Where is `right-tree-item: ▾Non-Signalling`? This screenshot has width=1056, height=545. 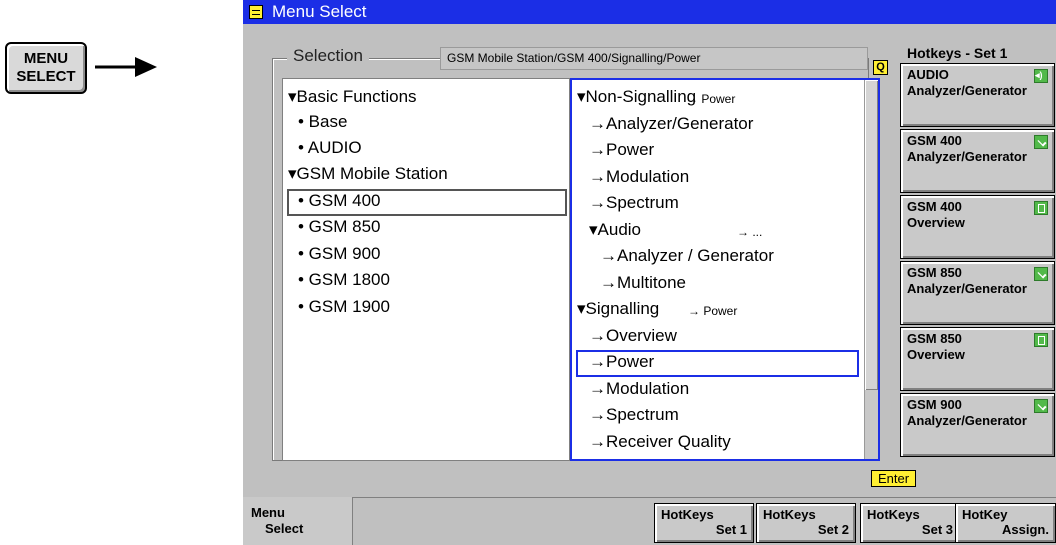
right-tree-item: ▾Non-Signalling is located at coordinates (636, 97).